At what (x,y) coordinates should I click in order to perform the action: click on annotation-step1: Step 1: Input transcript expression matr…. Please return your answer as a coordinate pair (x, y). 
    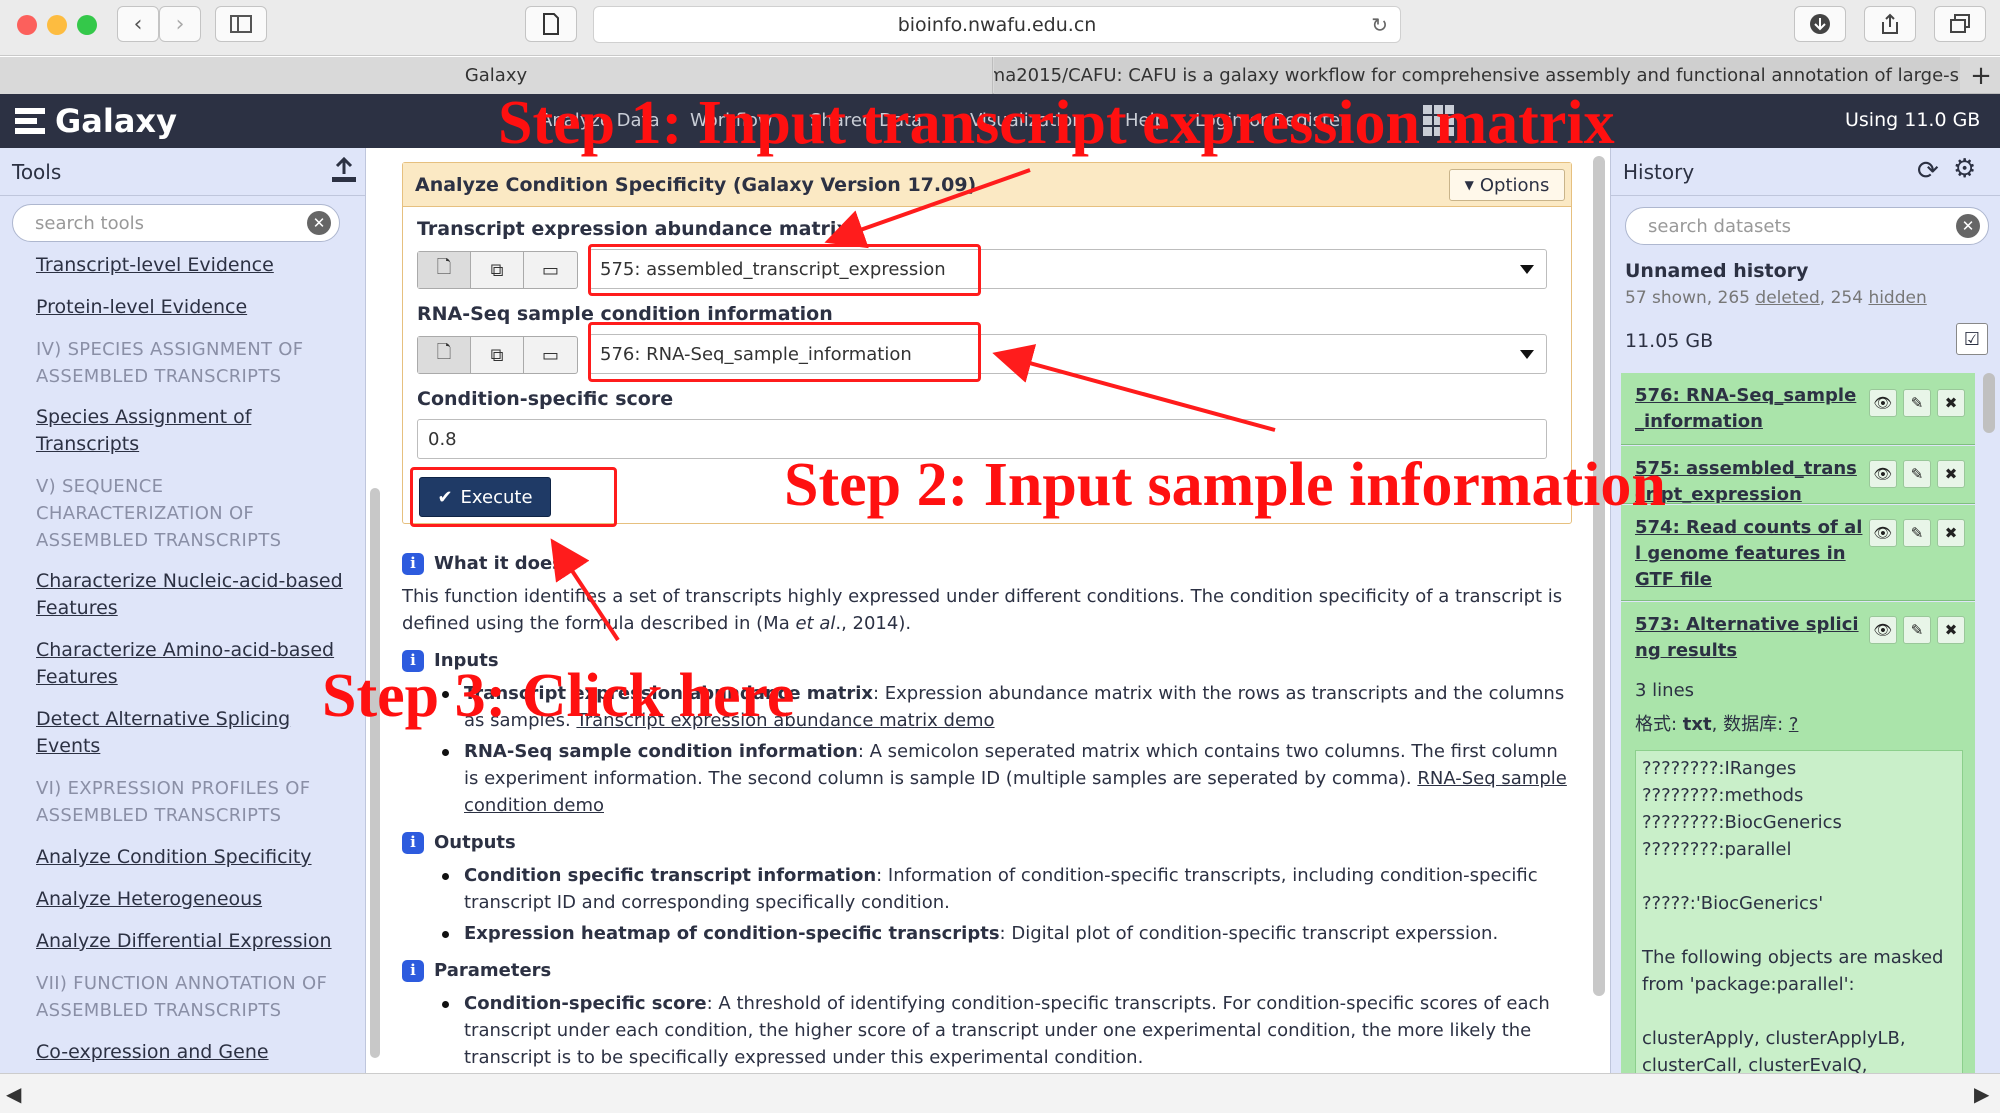
    Looking at the image, I should click on (1056, 123).